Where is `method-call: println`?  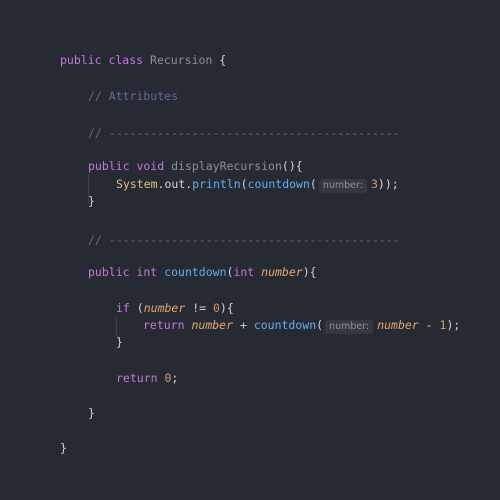 method-call: println is located at coordinates (216, 184).